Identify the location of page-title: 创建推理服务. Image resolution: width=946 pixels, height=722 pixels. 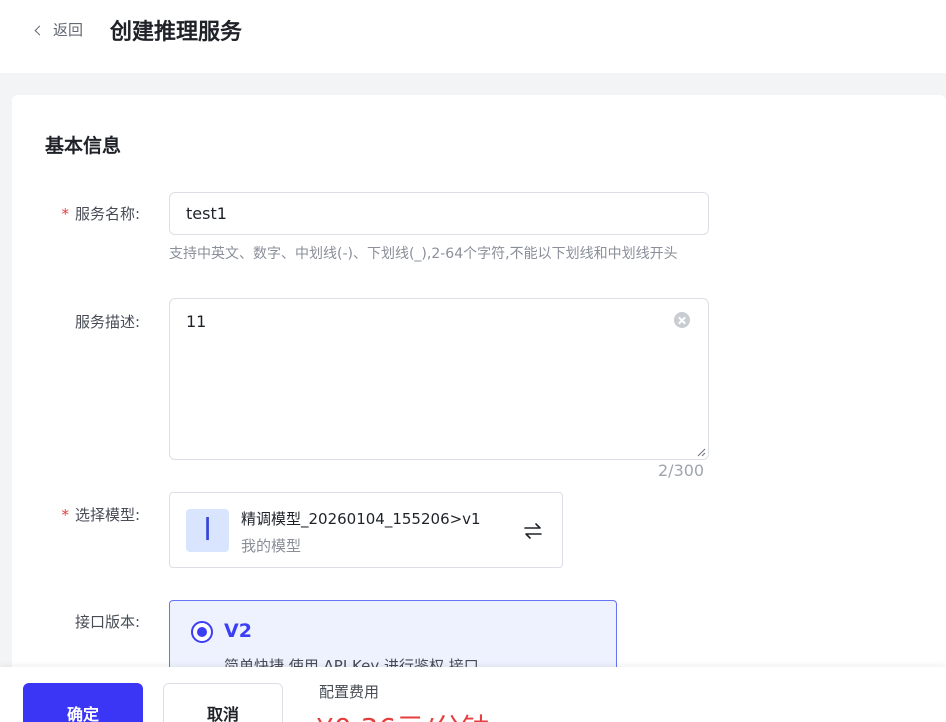
(176, 32).